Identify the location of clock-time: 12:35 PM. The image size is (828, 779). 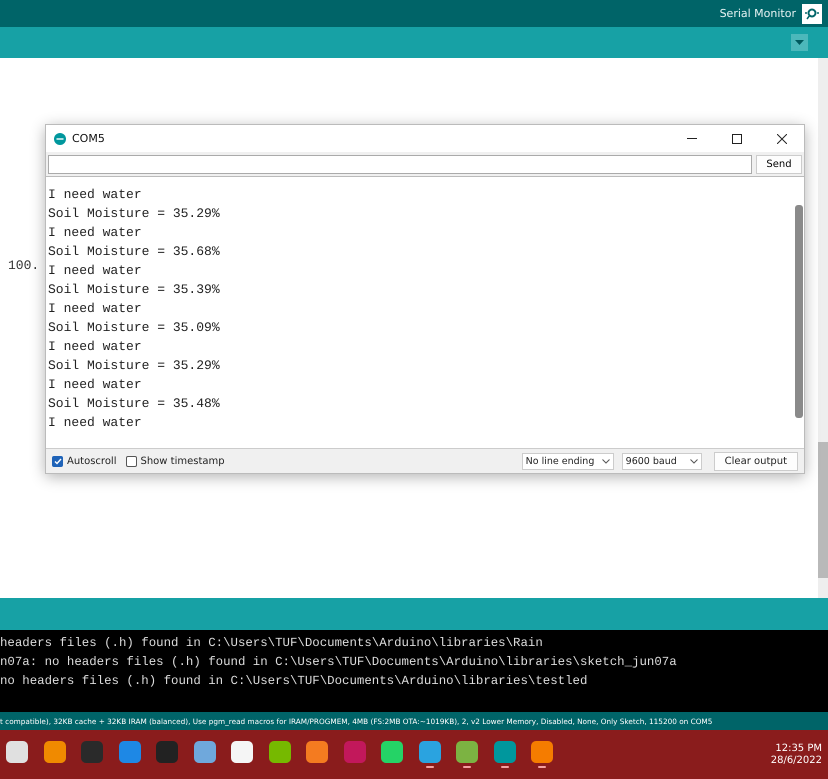
(798, 748).